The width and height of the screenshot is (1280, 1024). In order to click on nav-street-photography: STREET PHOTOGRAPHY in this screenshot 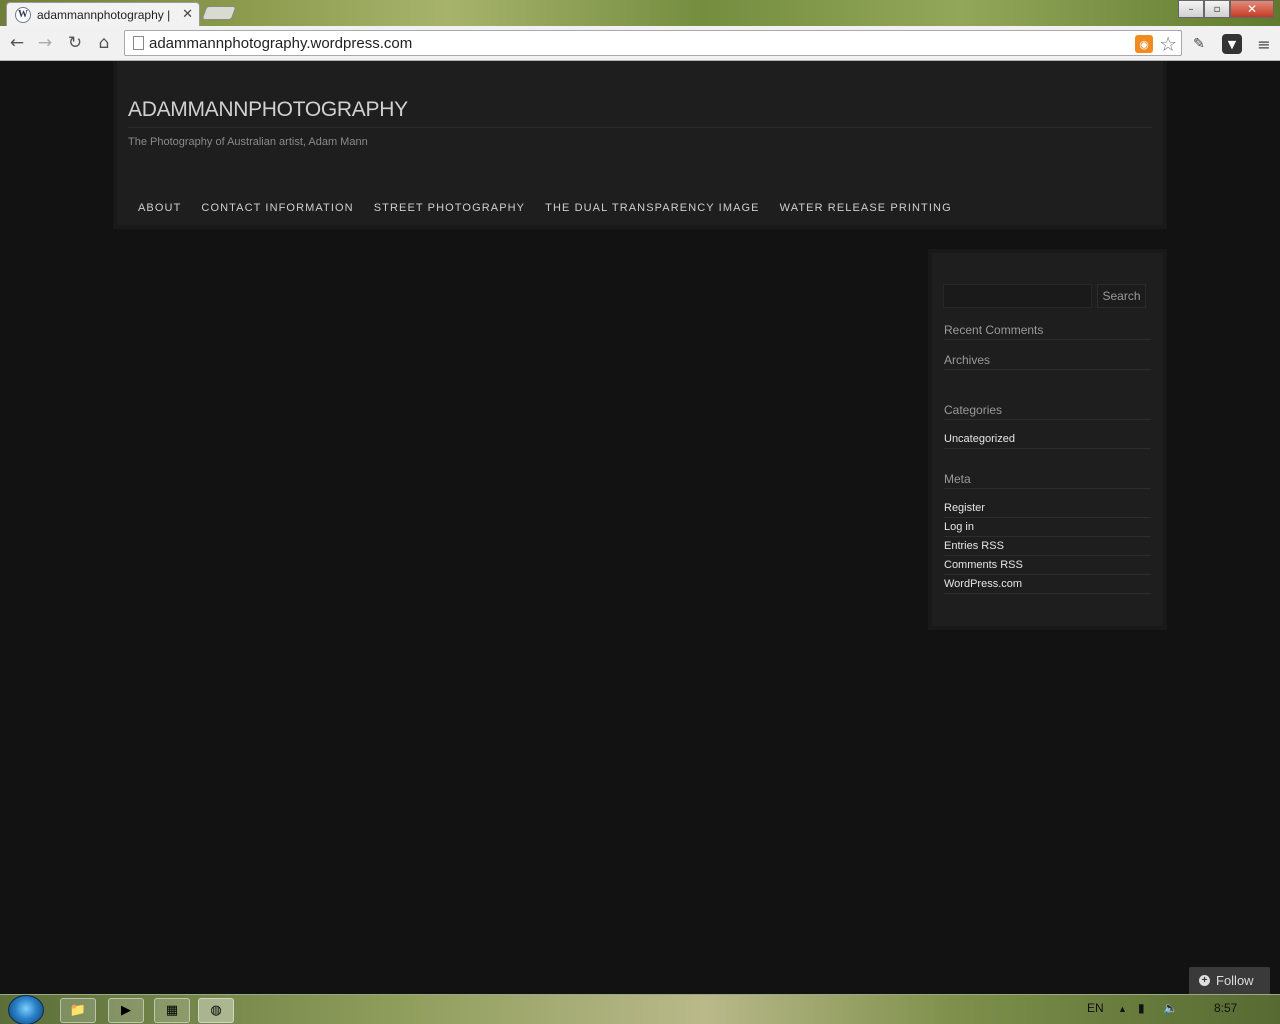, I will do `click(449, 208)`.